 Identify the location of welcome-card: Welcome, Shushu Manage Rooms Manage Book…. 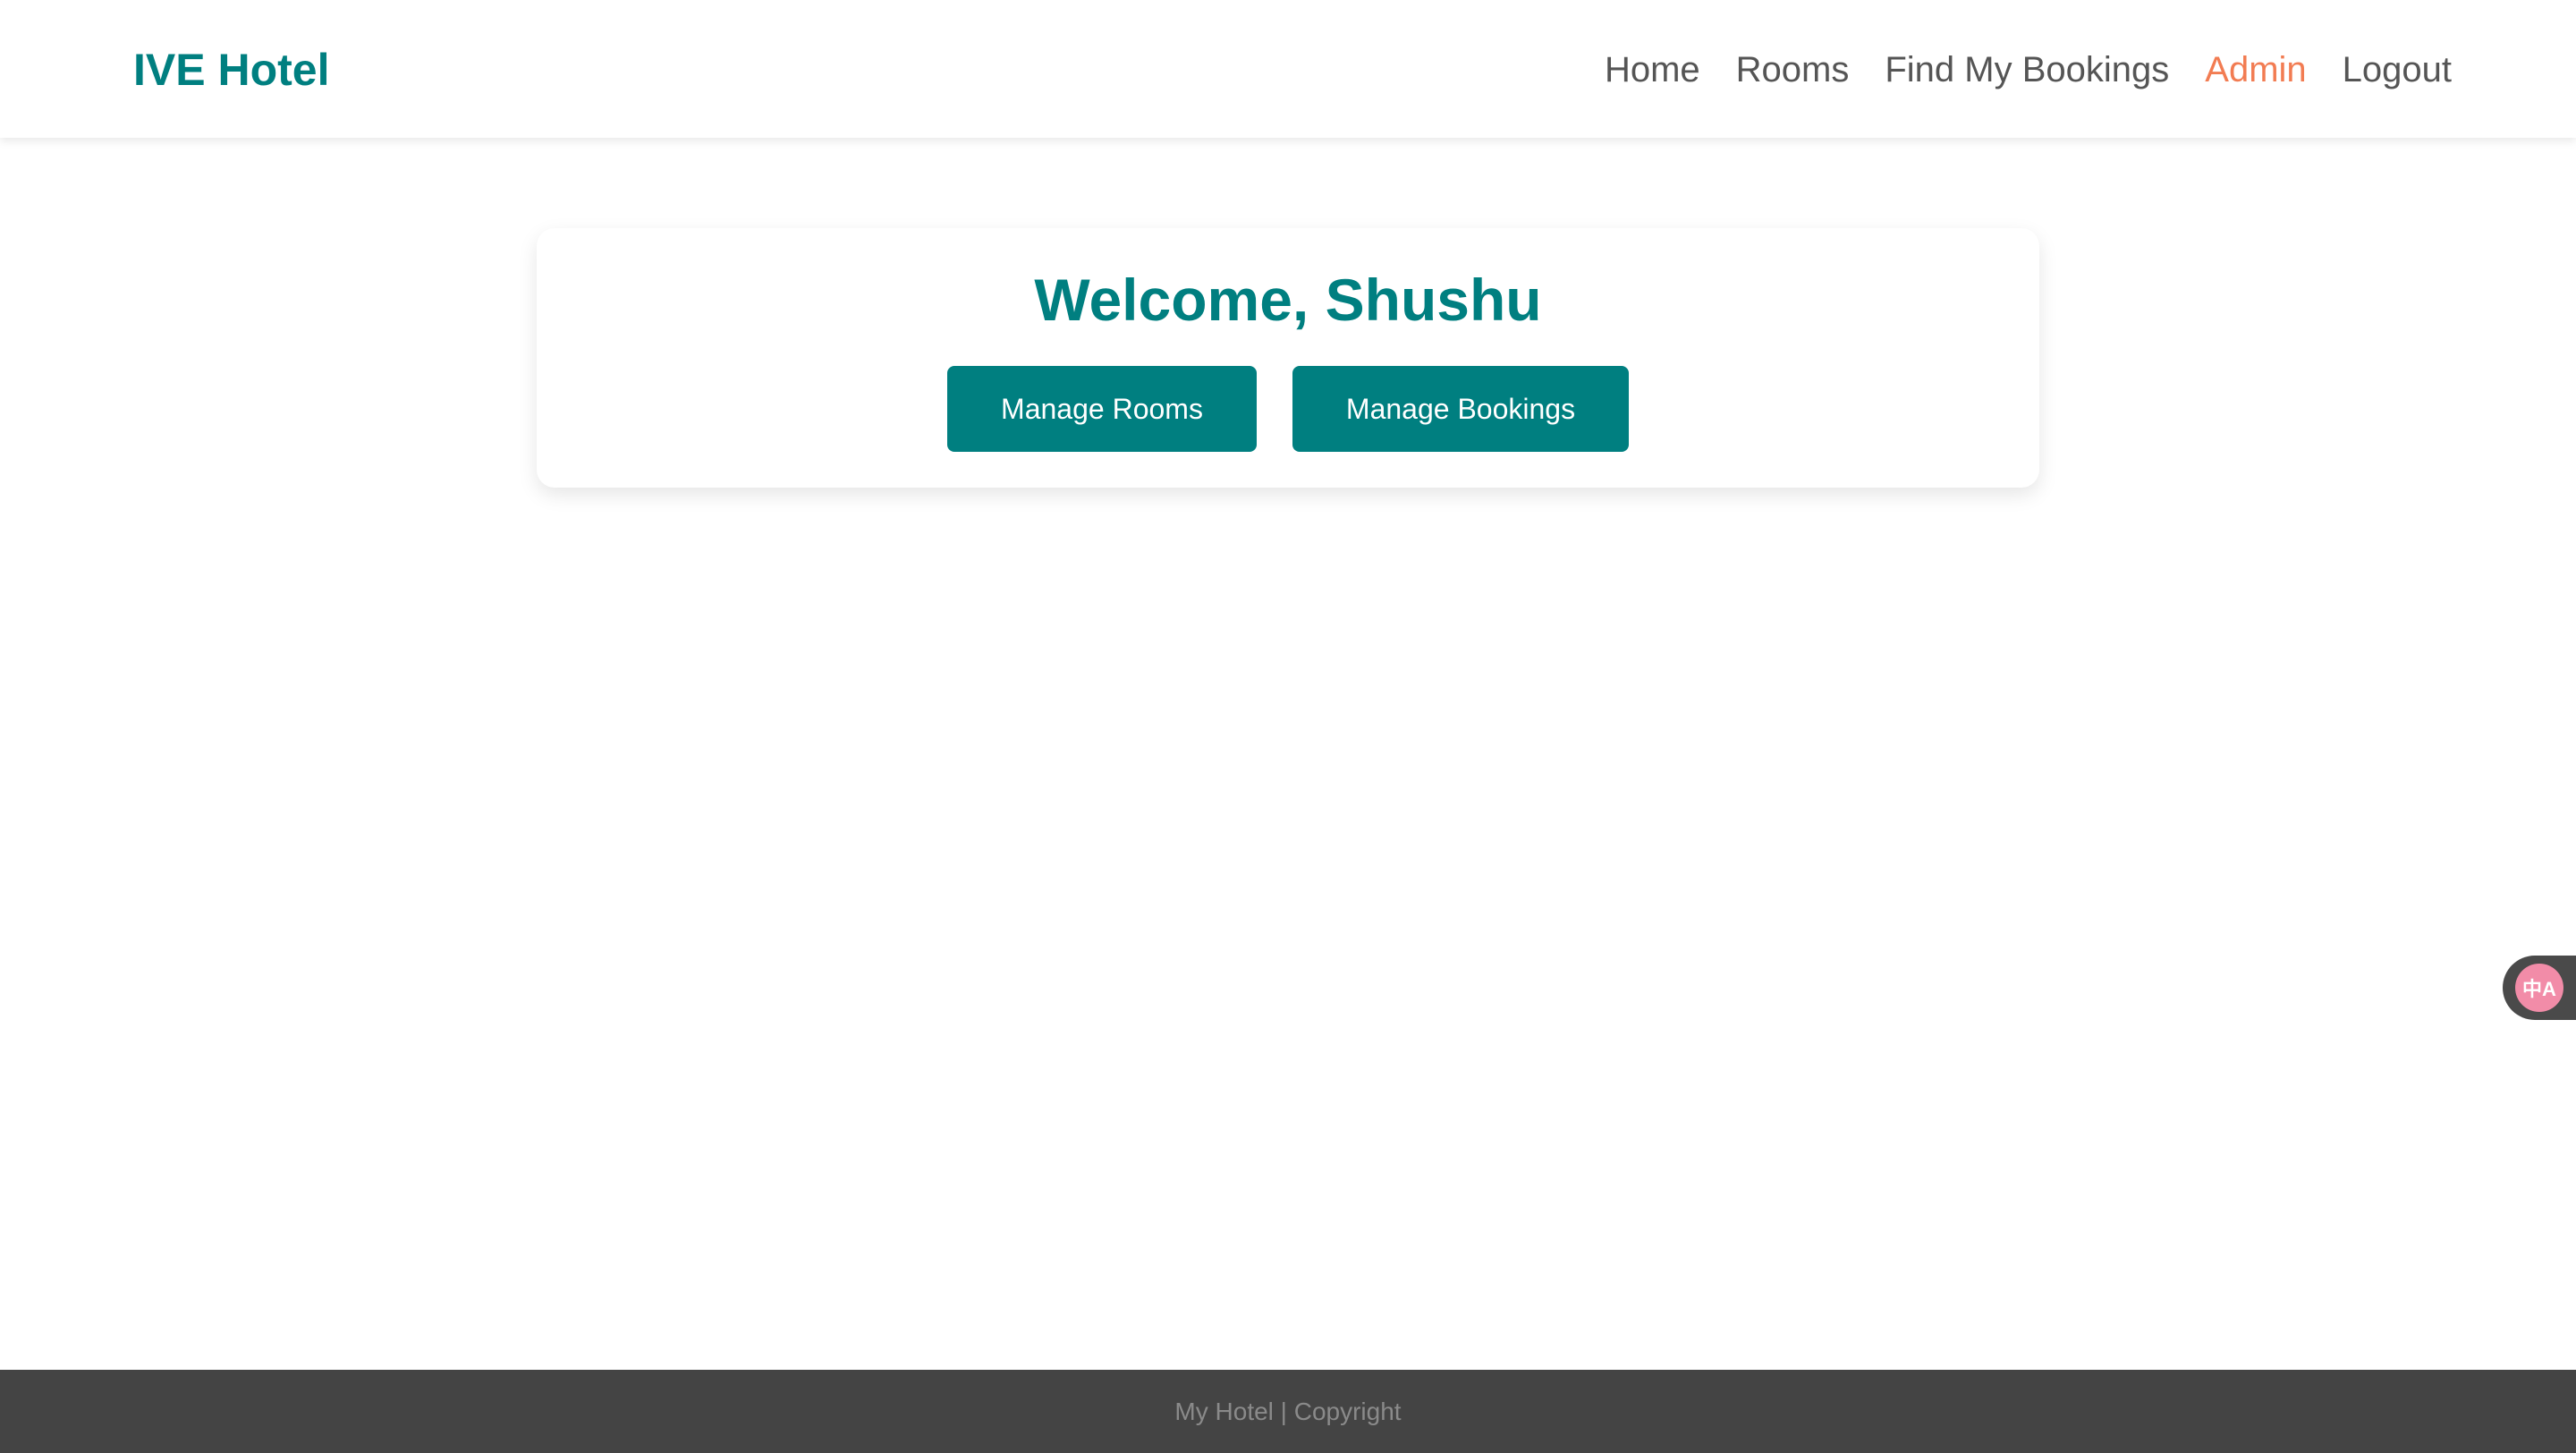
(1288, 358).